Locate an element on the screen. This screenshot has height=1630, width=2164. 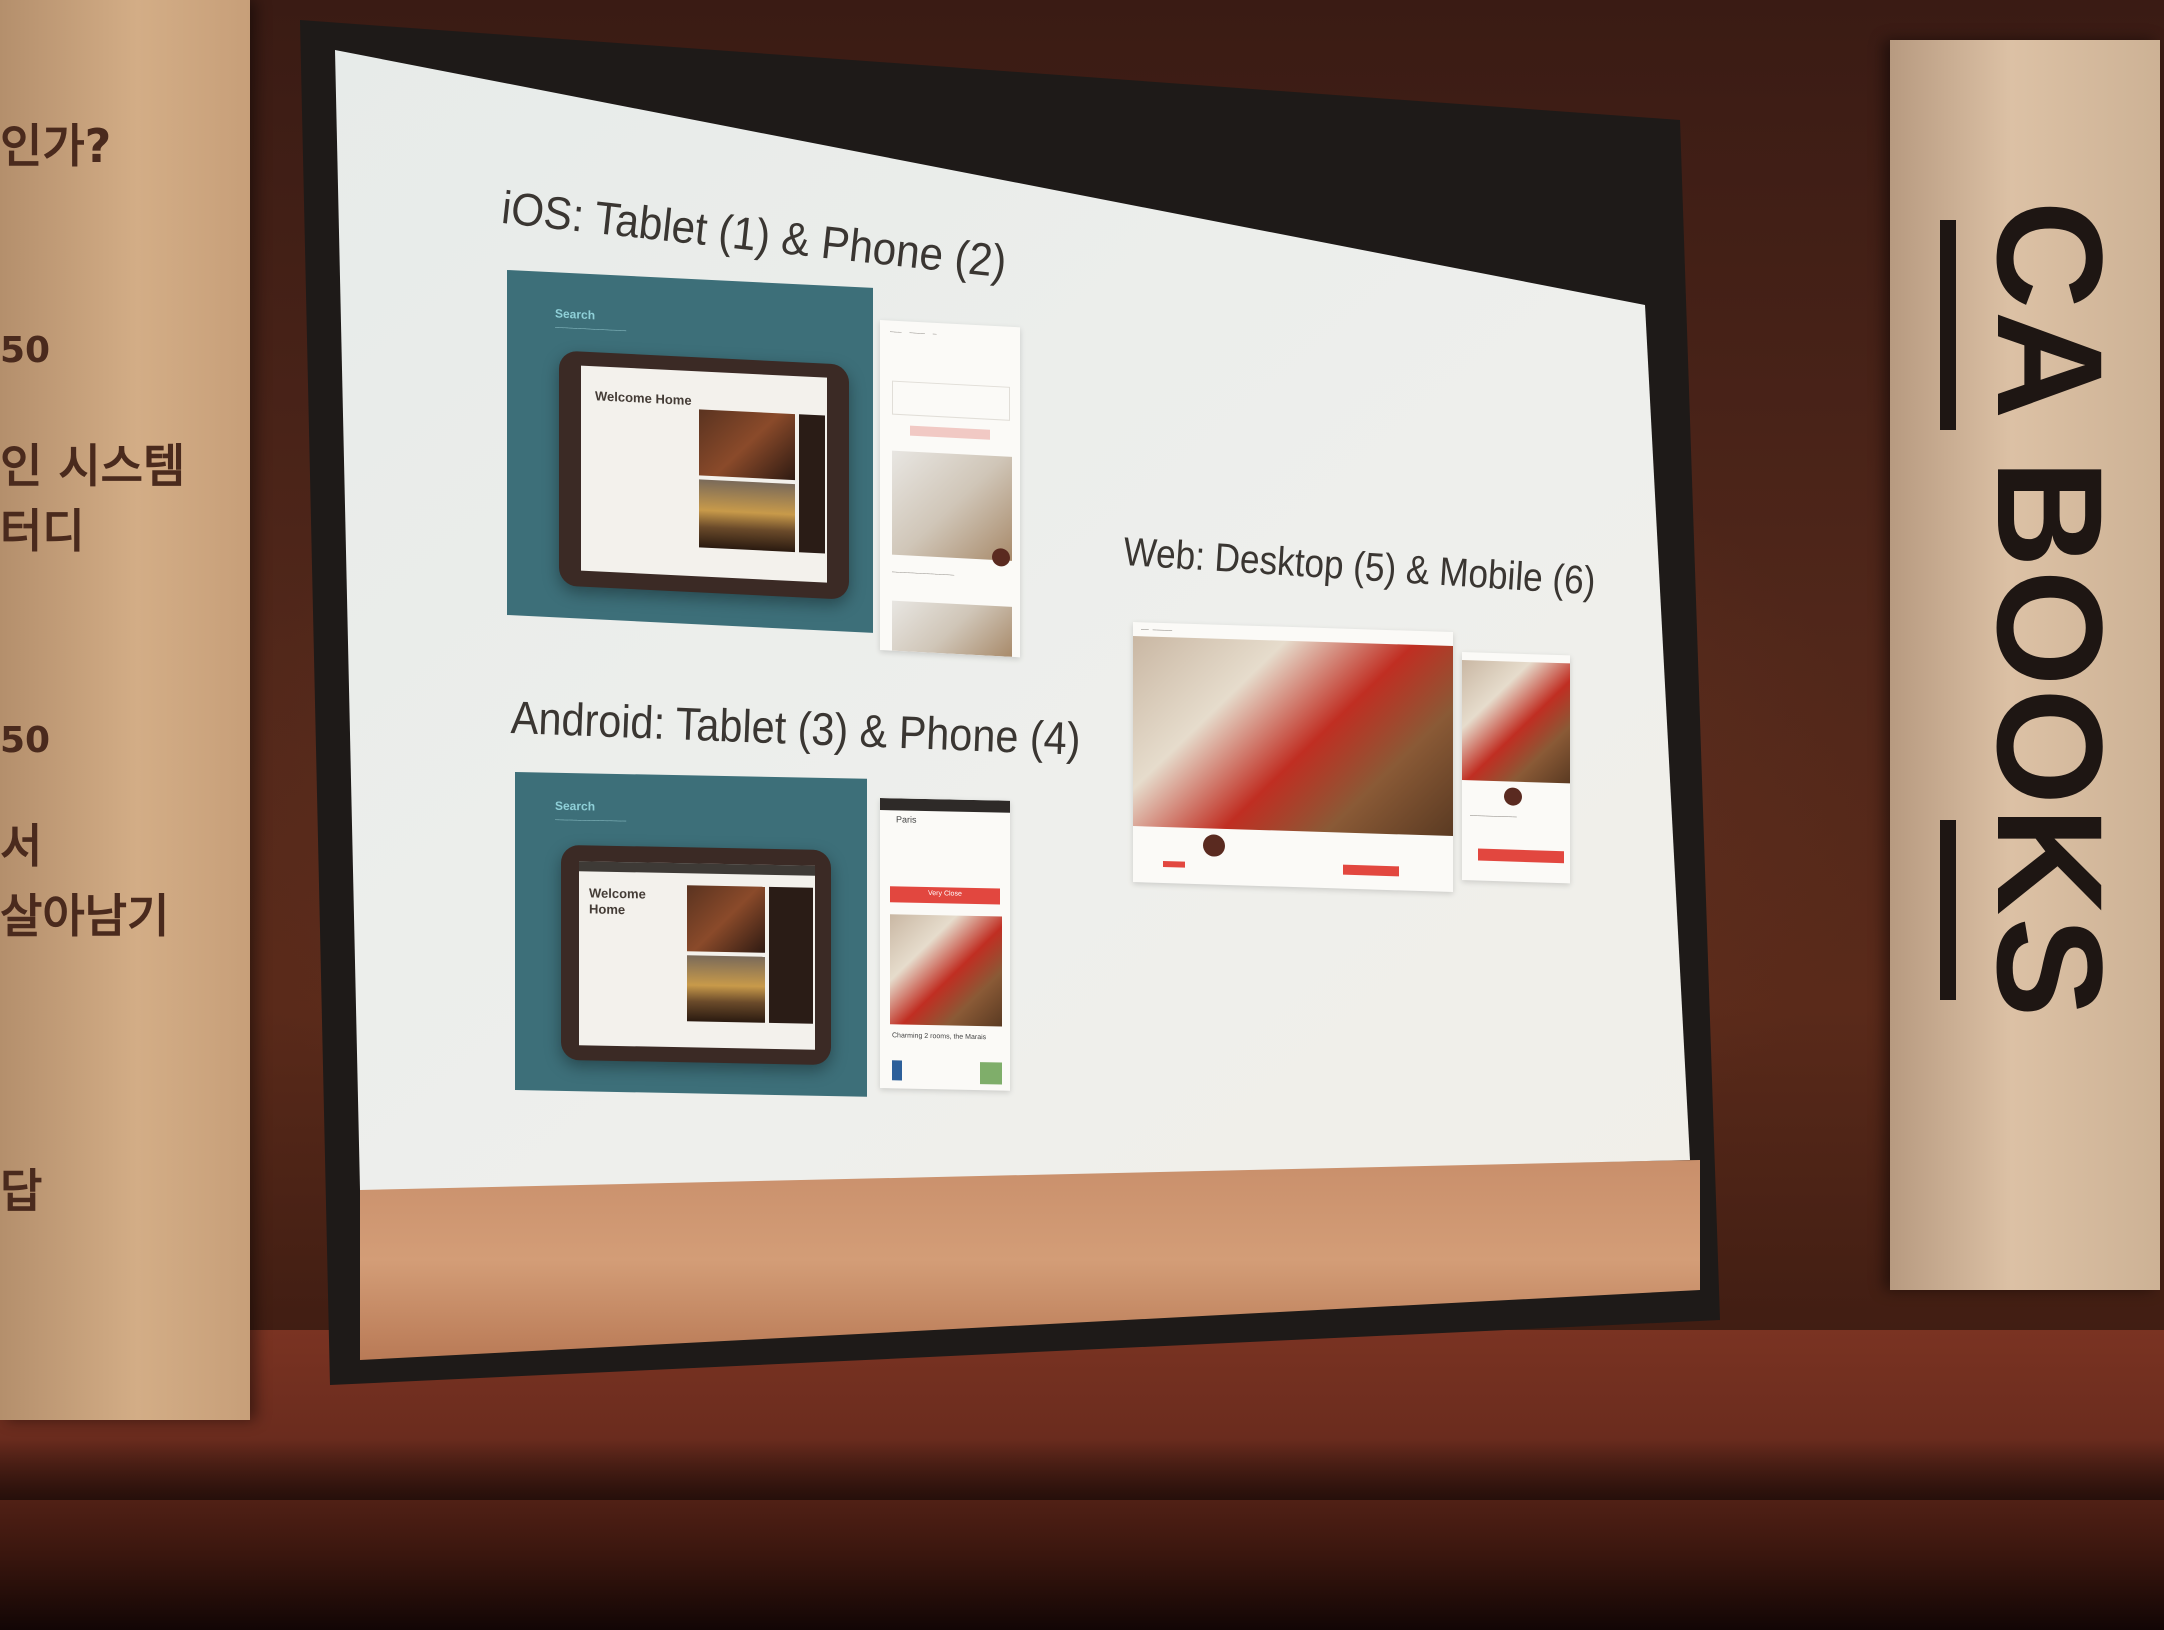
ios-tablet-screenshot: Search ‒‒‒‒‒‒‒‒‒‒‒‒‒‒‒‒ Welcome Home is located at coordinates (690, 451).